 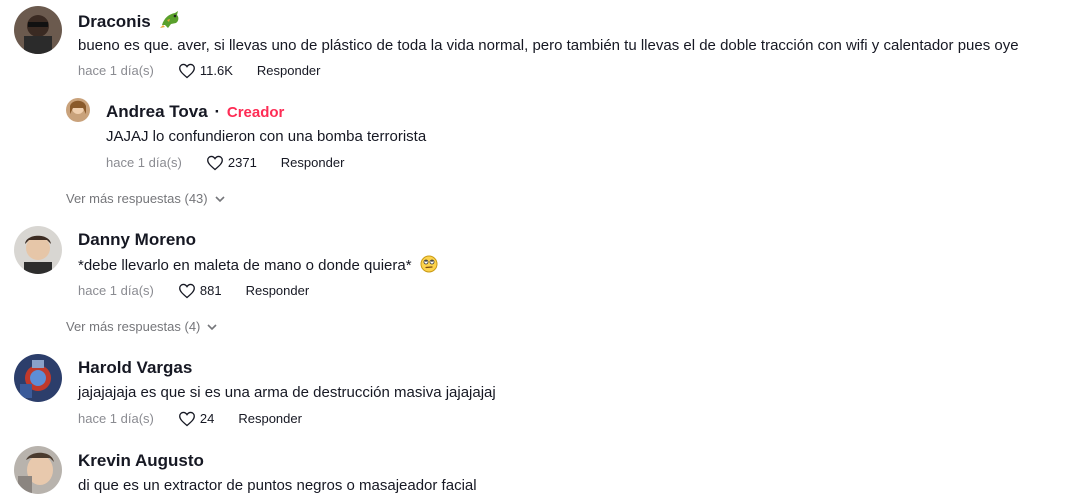 I want to click on view-more-replies-label: Ver más respuestas (4), so click(x=133, y=326).